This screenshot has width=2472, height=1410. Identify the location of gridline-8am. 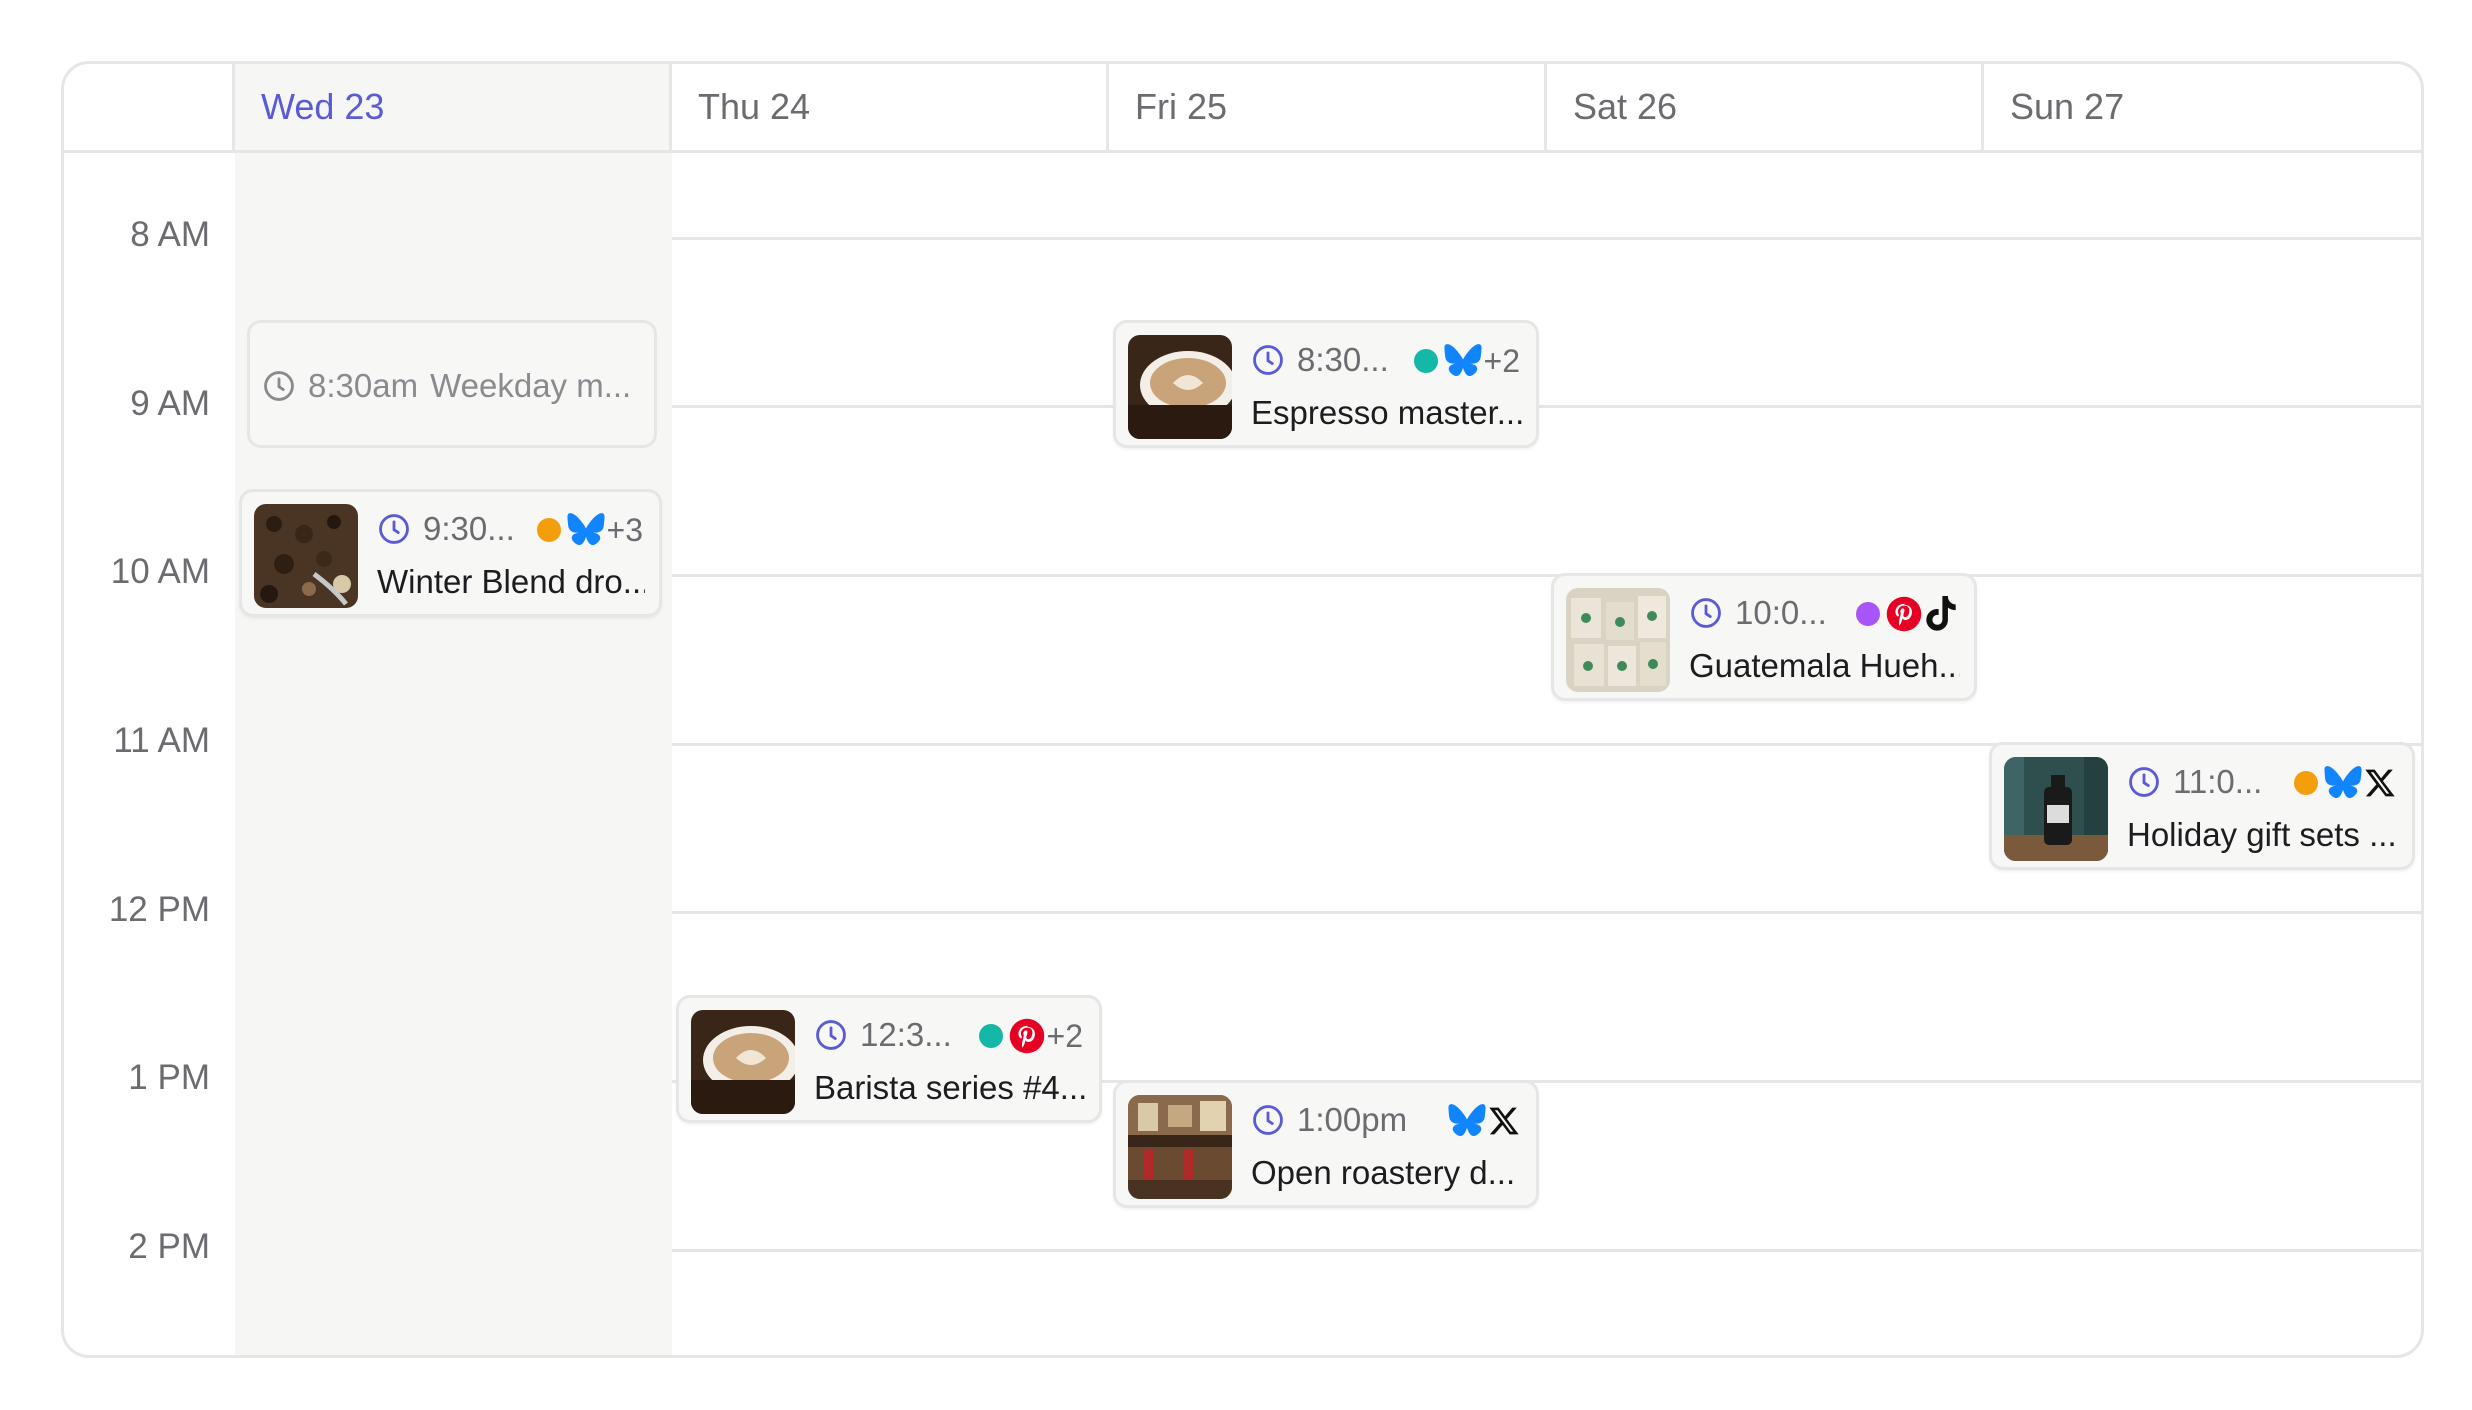
(1546, 238).